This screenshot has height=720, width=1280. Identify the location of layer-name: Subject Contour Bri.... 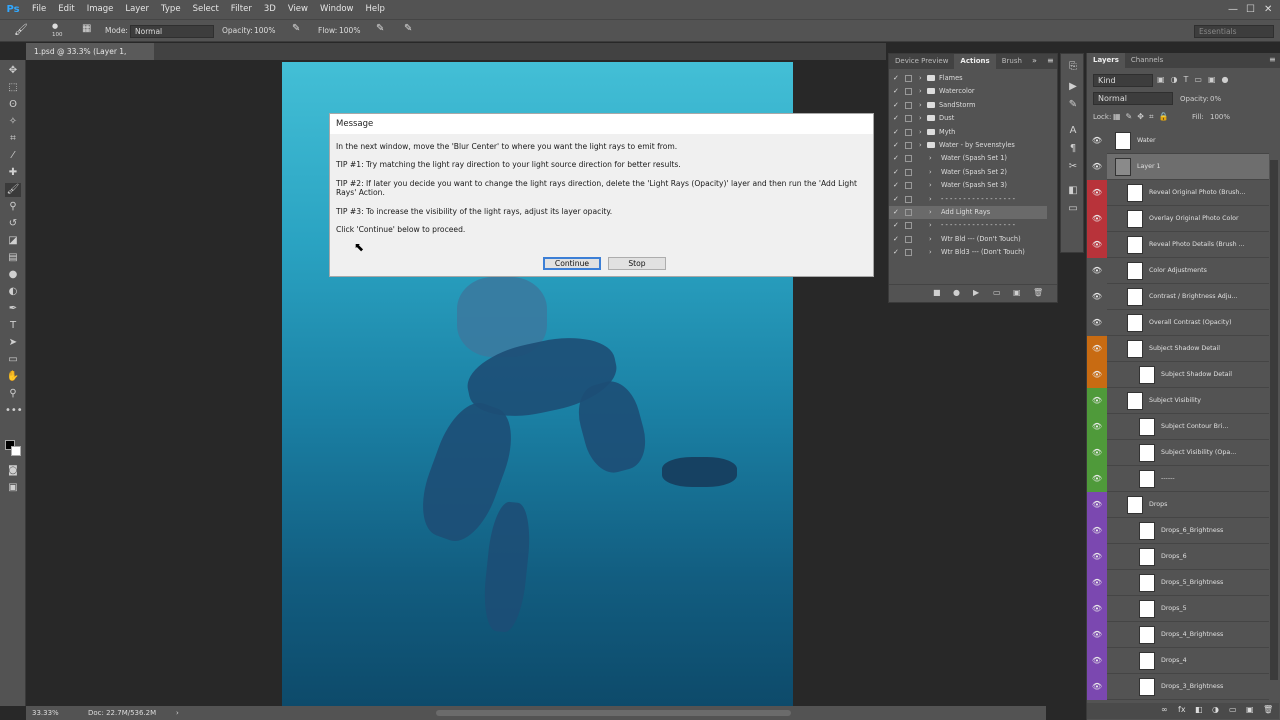
(1210, 427).